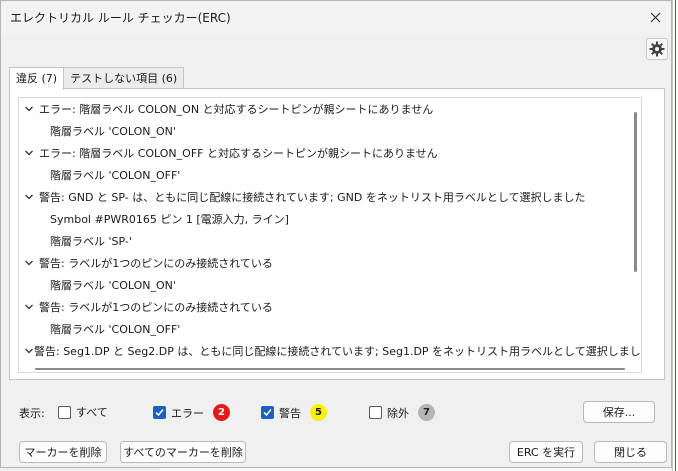 The width and height of the screenshot is (678, 471). What do you see at coordinates (290, 413) in the screenshot?
I see `filter-warnings-label: 警告` at bounding box center [290, 413].